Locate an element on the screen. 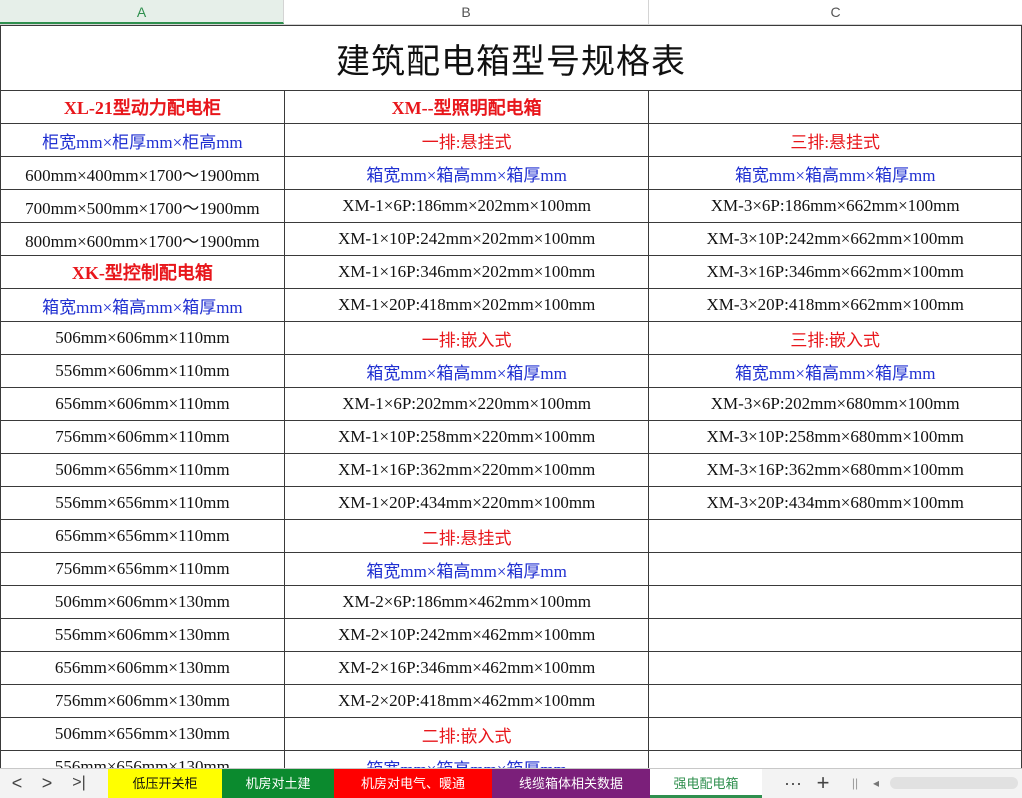  cell-b: XM-1×16P:346mm×202mm×100mm is located at coordinates (466, 272).